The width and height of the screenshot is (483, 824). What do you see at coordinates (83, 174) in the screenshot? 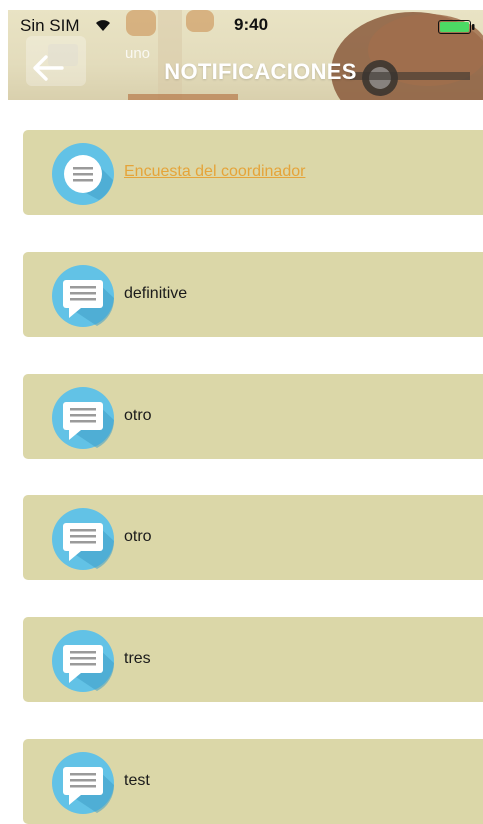
I see `notification-list-icon` at bounding box center [83, 174].